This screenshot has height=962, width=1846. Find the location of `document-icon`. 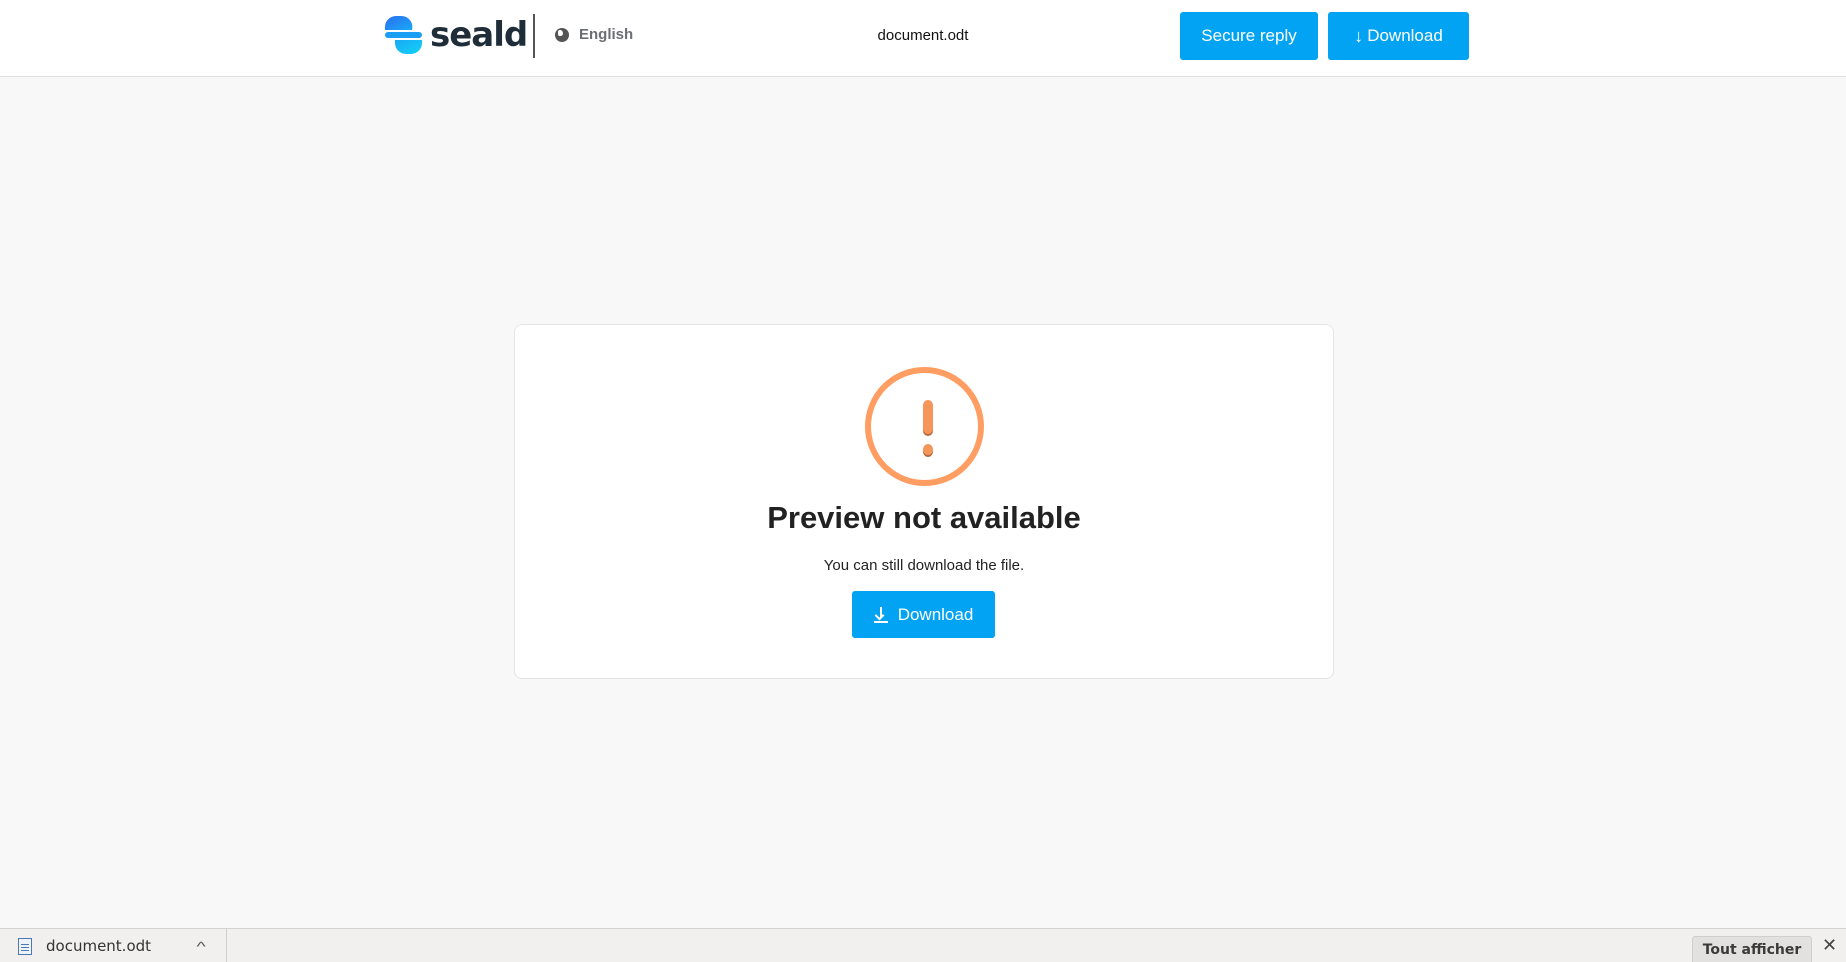

document-icon is located at coordinates (25, 946).